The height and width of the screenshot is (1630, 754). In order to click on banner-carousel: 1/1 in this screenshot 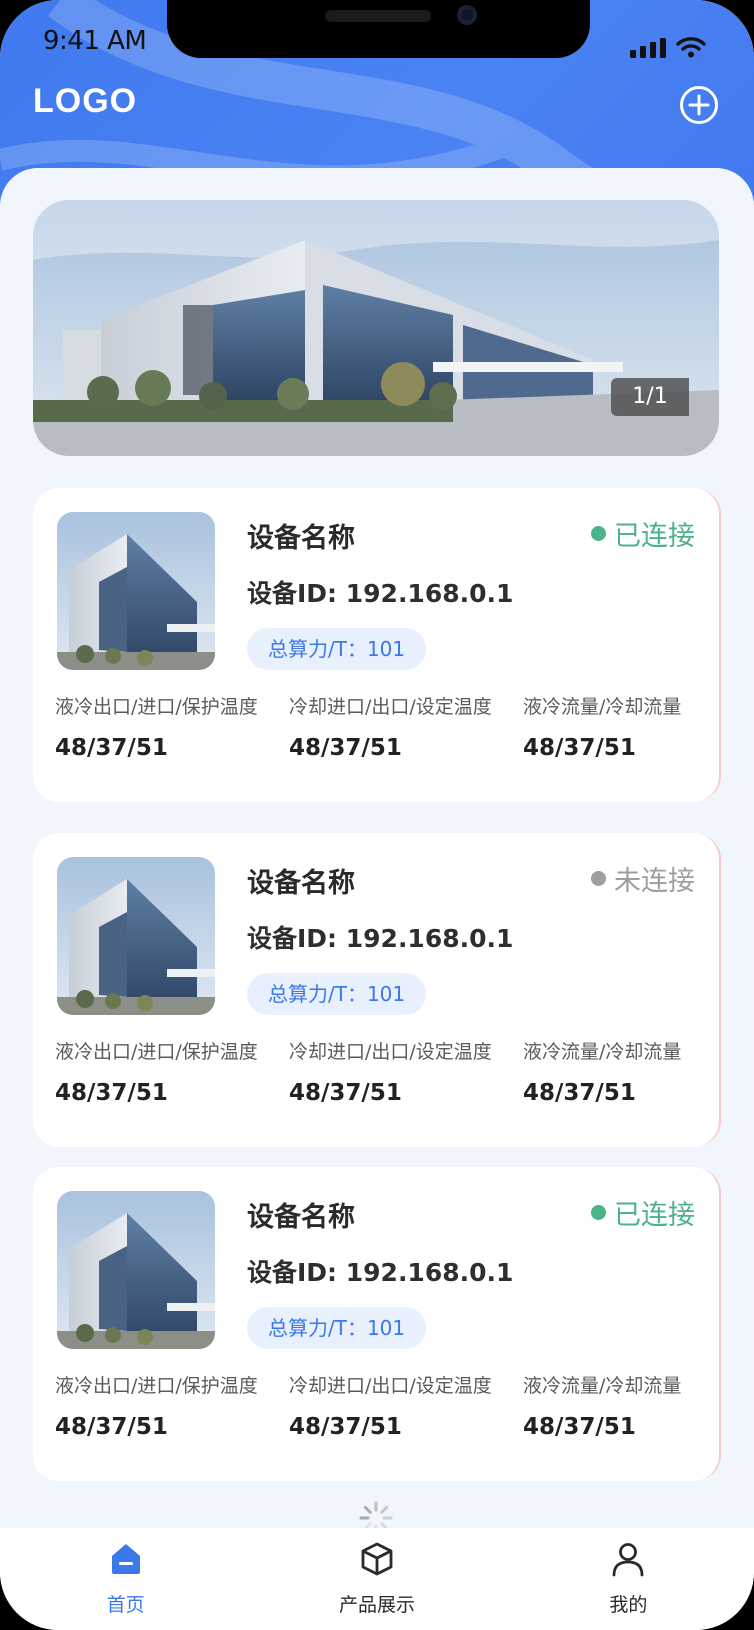, I will do `click(376, 328)`.